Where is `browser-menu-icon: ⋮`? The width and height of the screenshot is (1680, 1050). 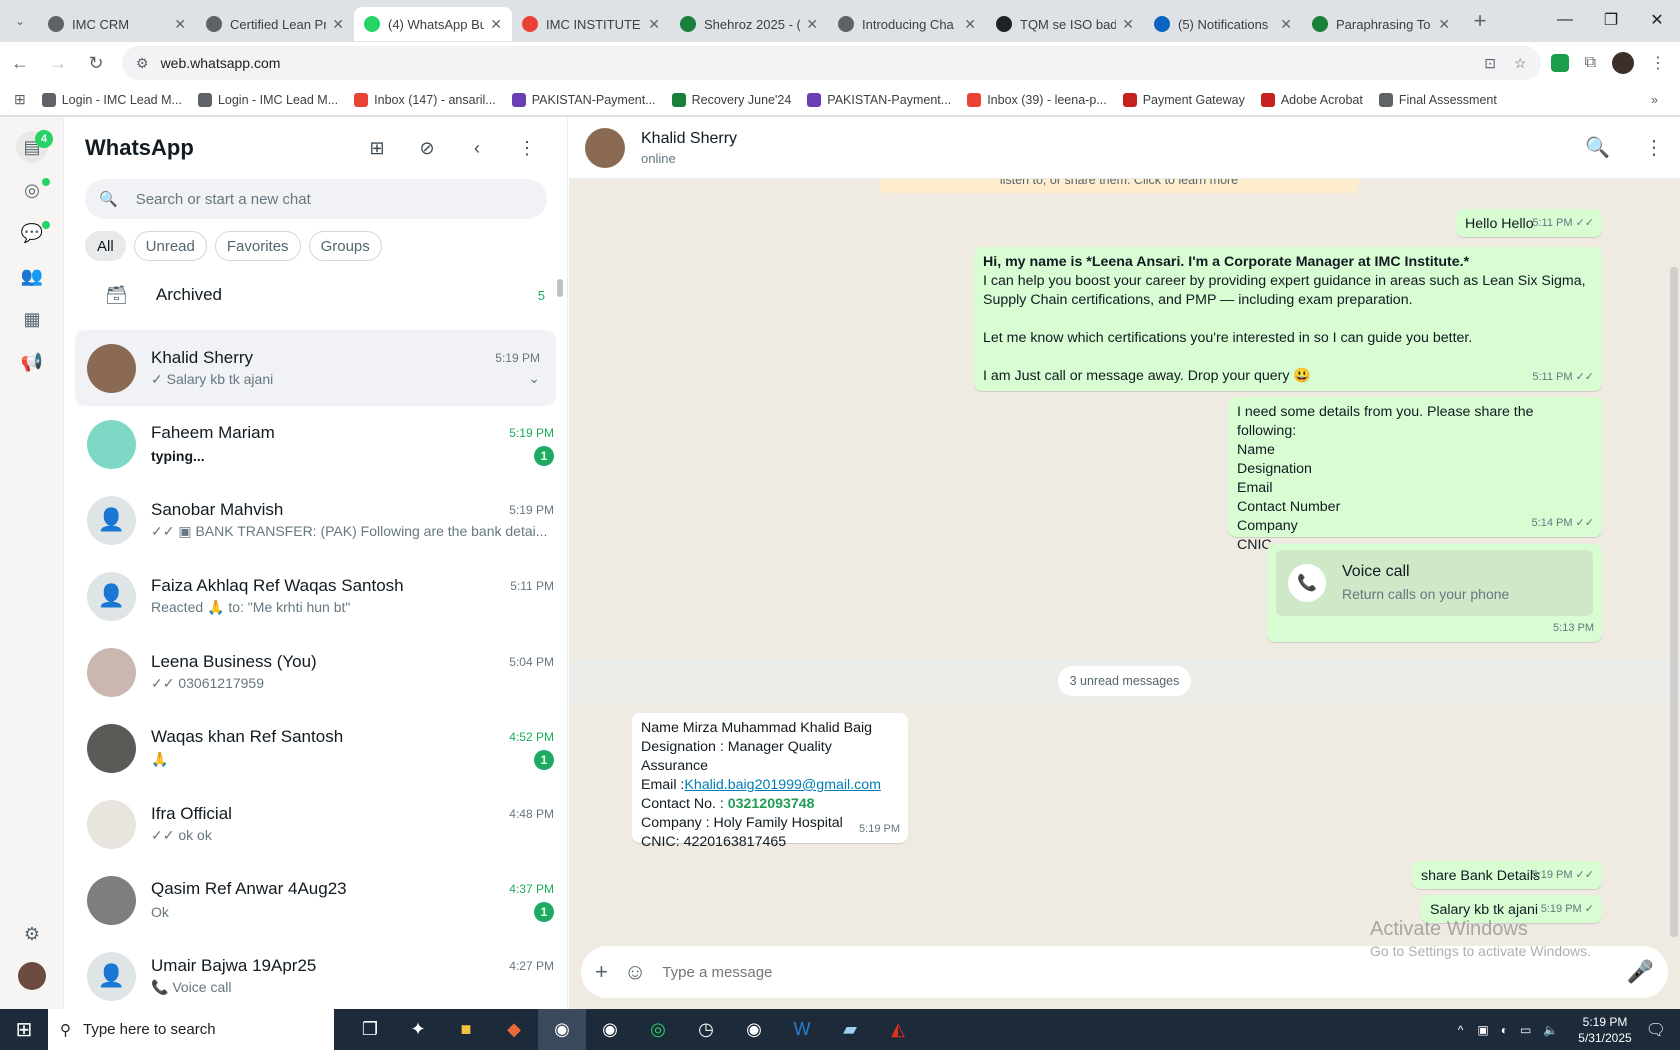
browser-menu-icon: ⋮ is located at coordinates (1658, 63).